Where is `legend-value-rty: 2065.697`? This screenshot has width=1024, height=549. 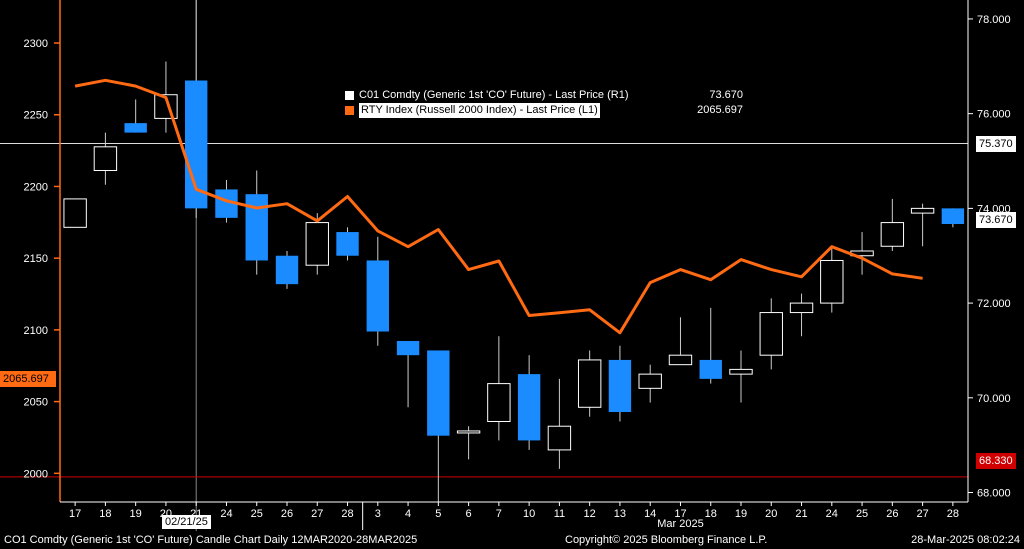
legend-value-rty: 2065.697 is located at coordinates (720, 110).